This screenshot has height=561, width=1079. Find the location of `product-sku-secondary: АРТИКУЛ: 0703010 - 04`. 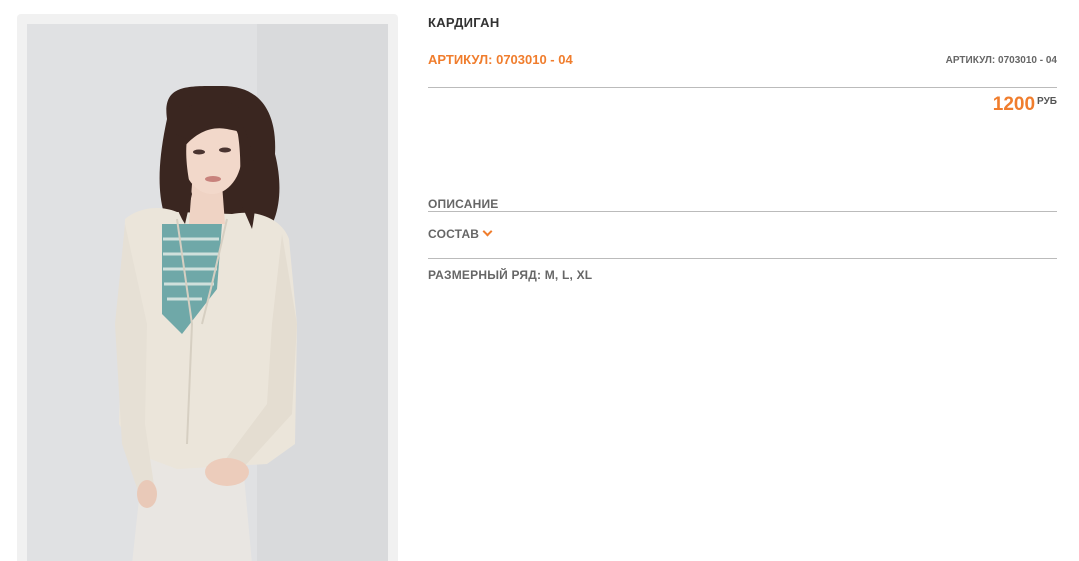

product-sku-secondary: АРТИКУЛ: 0703010 - 04 is located at coordinates (1001, 60).